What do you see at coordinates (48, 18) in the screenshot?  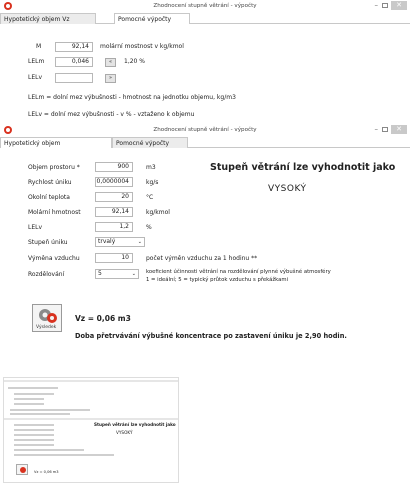 I see `tab-hypoteticky-objem: Hypotetický objem Vz` at bounding box center [48, 18].